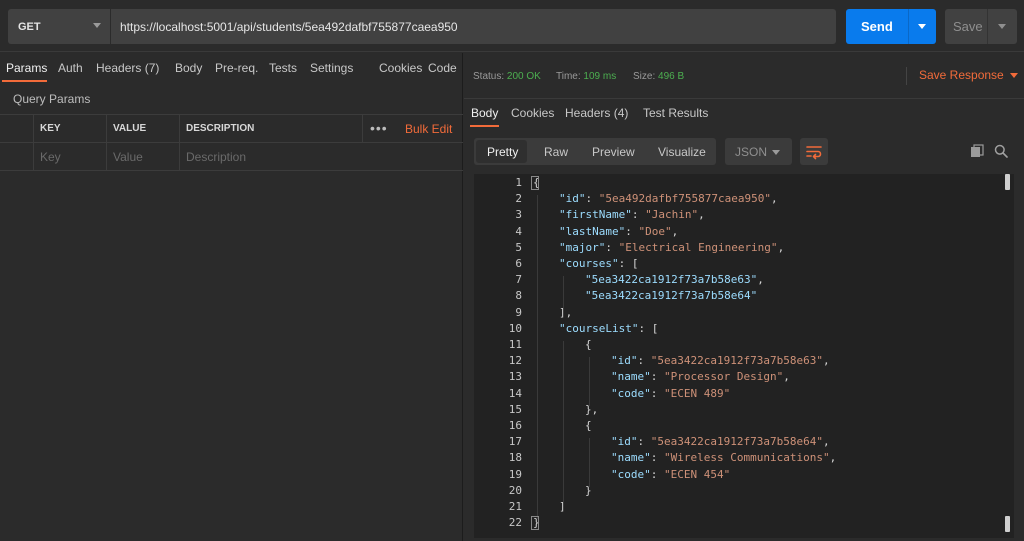  I want to click on json-punctuation: },, so click(592, 409).